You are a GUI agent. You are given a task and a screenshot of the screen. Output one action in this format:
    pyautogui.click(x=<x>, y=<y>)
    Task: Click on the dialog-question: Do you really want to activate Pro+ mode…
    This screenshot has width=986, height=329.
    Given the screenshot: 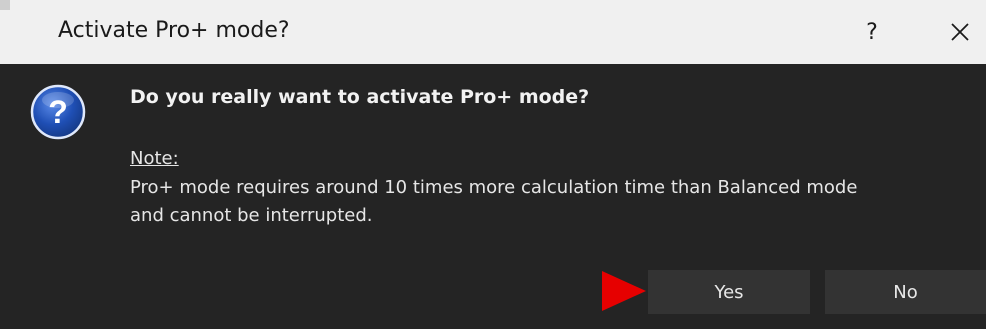 What is the action you would take?
    pyautogui.click(x=360, y=97)
    